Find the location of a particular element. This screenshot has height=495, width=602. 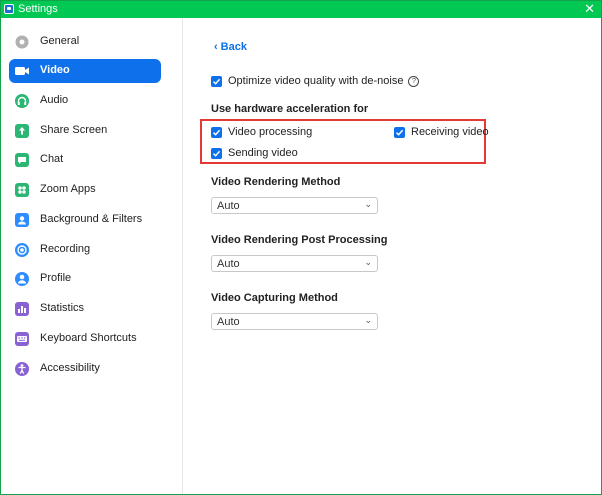

sidebar-item-video: Video is located at coordinates (85, 71).